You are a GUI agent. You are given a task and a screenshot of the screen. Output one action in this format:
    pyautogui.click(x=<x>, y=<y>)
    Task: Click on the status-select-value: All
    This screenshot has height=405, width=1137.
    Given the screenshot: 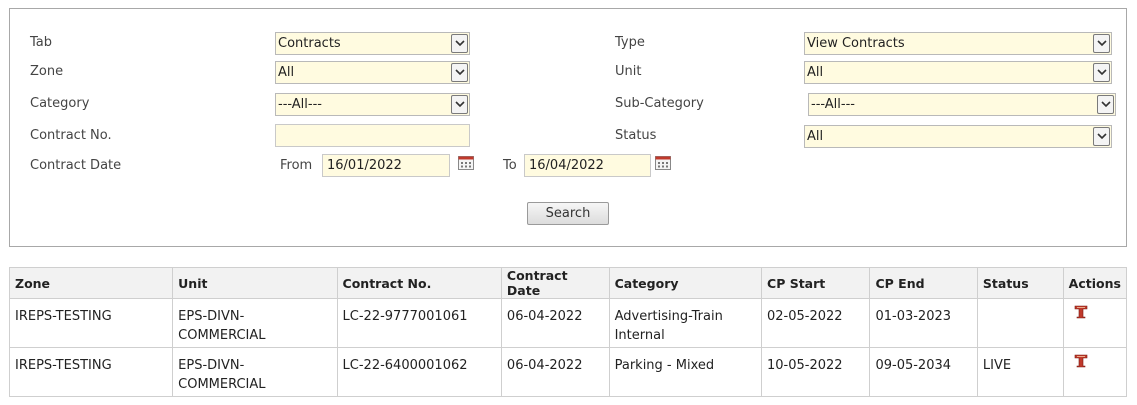 What is the action you would take?
    pyautogui.click(x=815, y=136)
    